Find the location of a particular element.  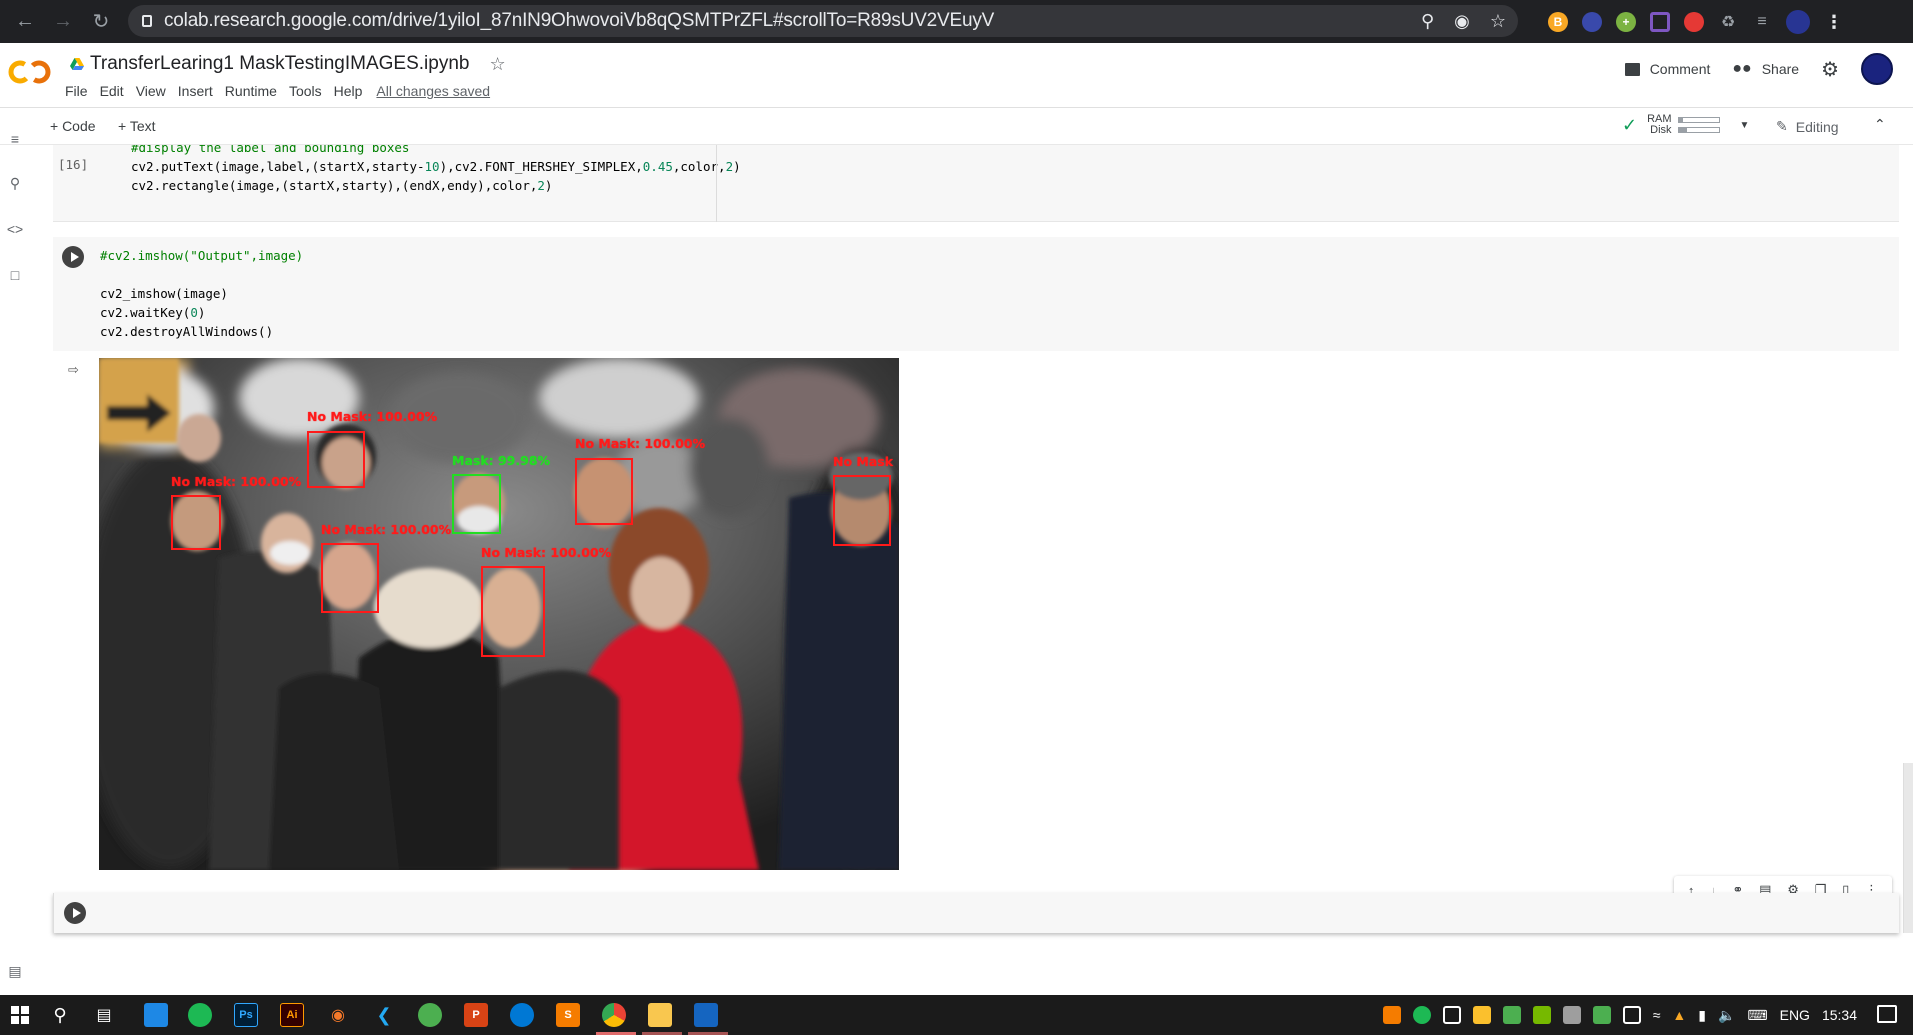

add-text-button: + Text is located at coordinates (137, 126).